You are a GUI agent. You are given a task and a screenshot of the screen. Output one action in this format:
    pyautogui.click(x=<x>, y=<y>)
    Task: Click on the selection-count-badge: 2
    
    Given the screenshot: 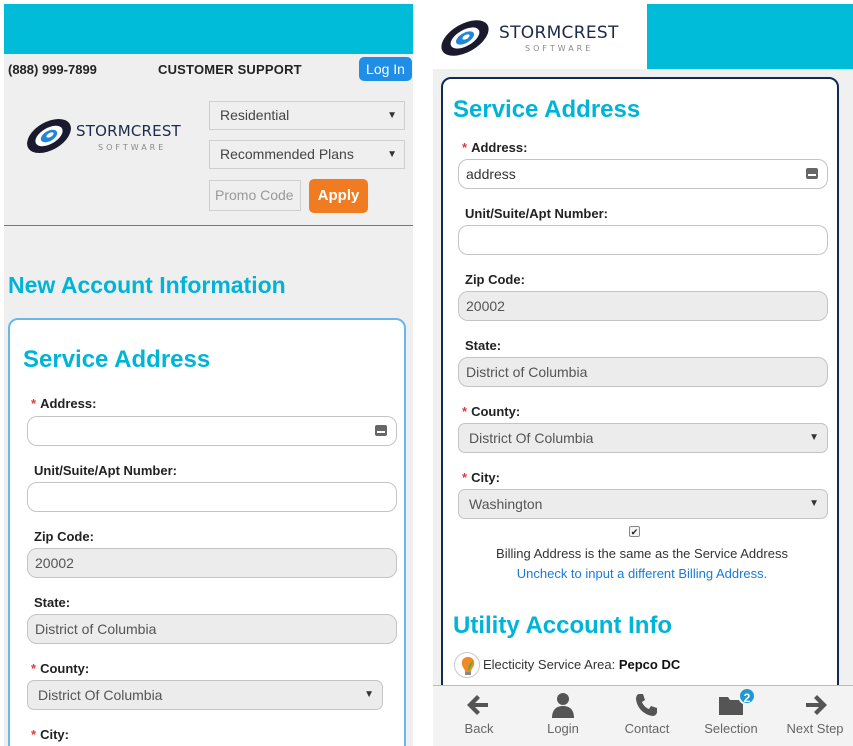 What is the action you would take?
    pyautogui.click(x=747, y=696)
    